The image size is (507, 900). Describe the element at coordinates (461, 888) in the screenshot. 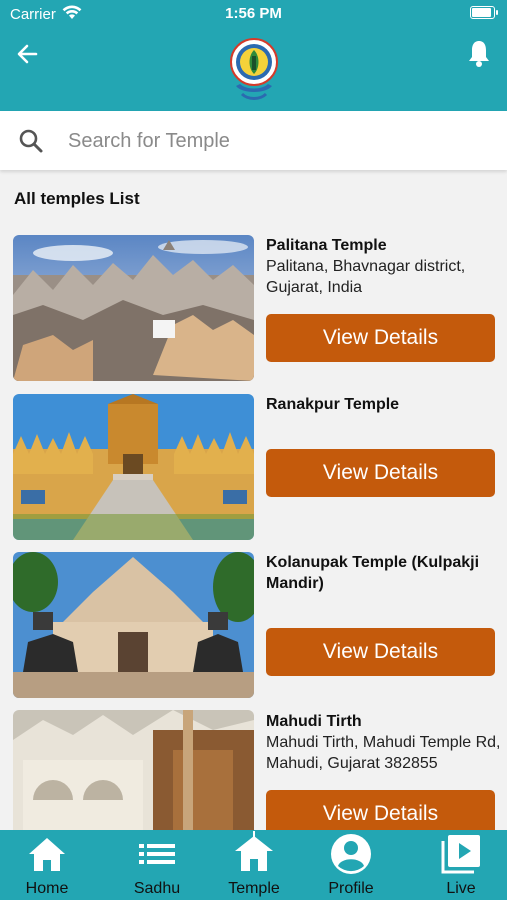

I see `nav-label: Live` at that location.